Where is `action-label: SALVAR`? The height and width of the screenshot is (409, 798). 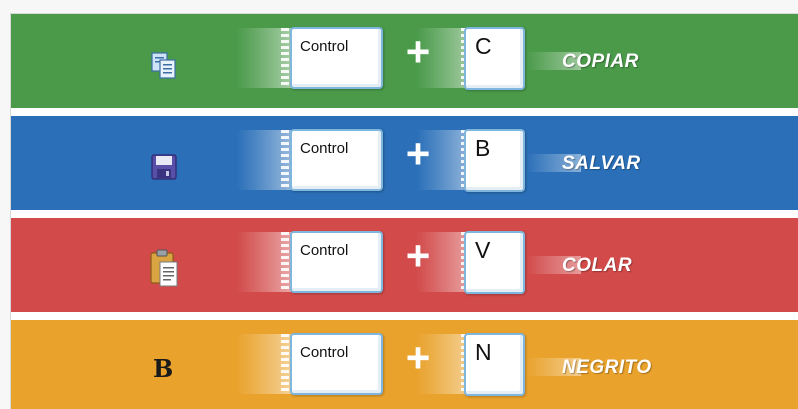
action-label: SALVAR is located at coordinates (601, 163).